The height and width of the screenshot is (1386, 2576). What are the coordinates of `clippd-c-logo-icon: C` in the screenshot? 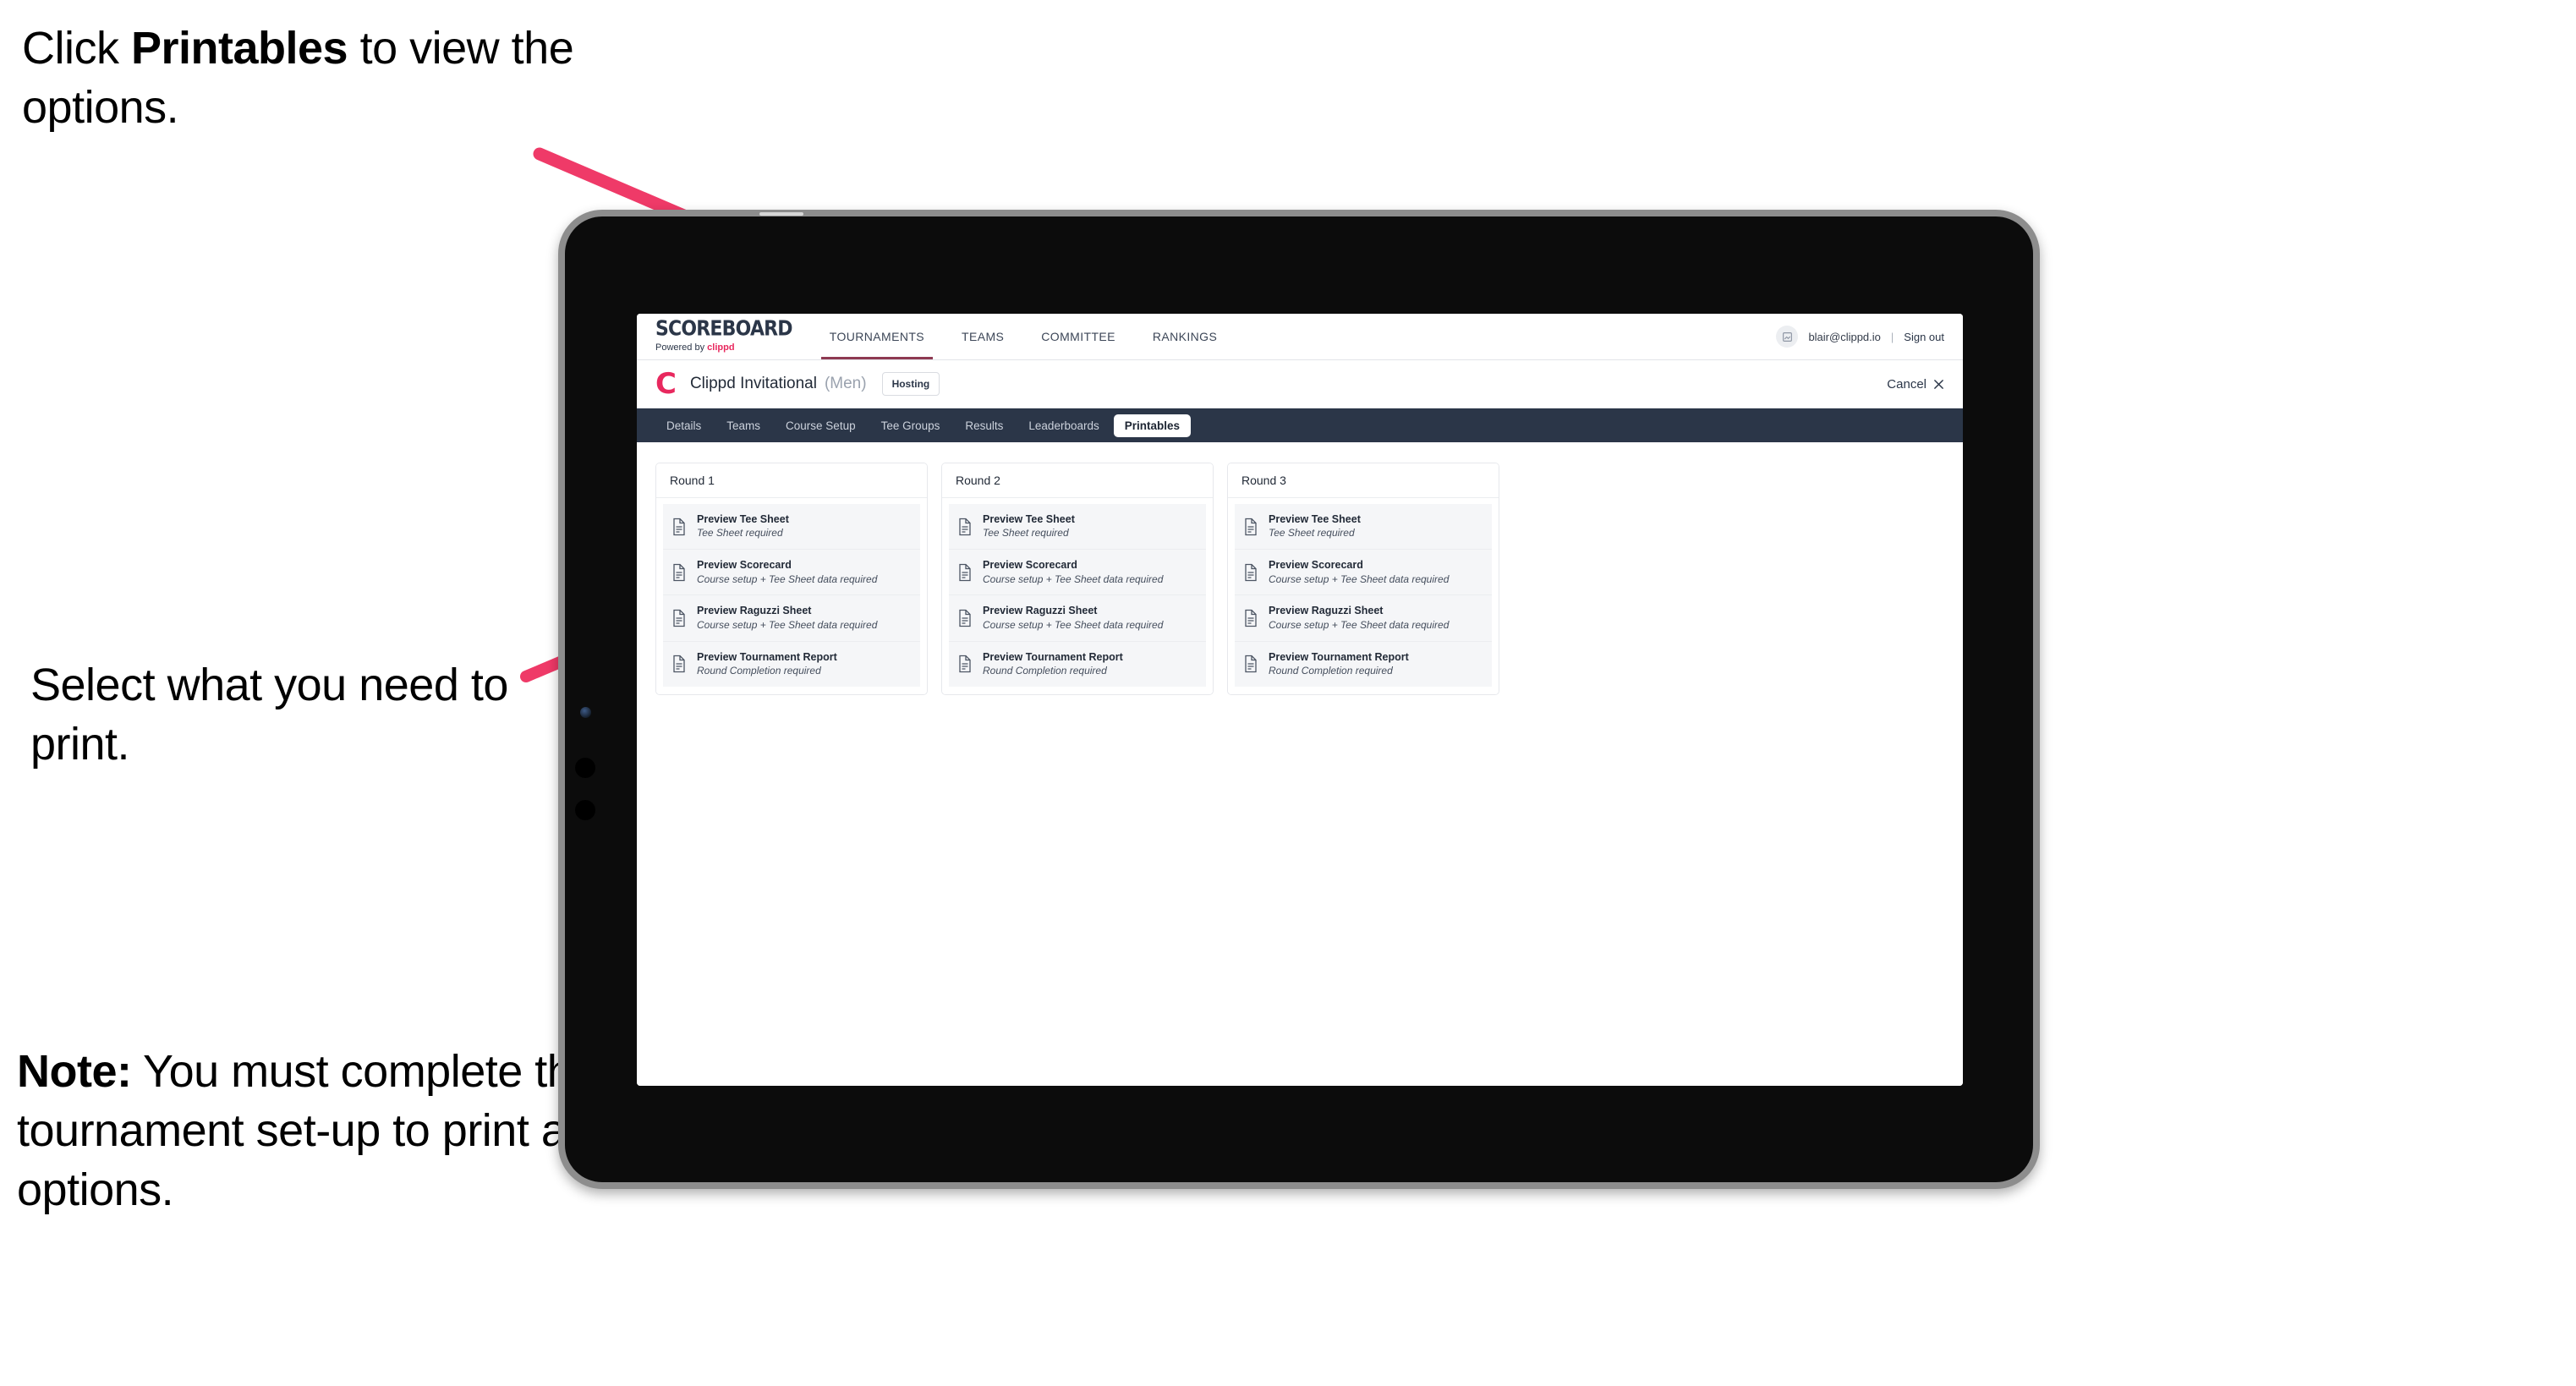 It's located at (666, 384).